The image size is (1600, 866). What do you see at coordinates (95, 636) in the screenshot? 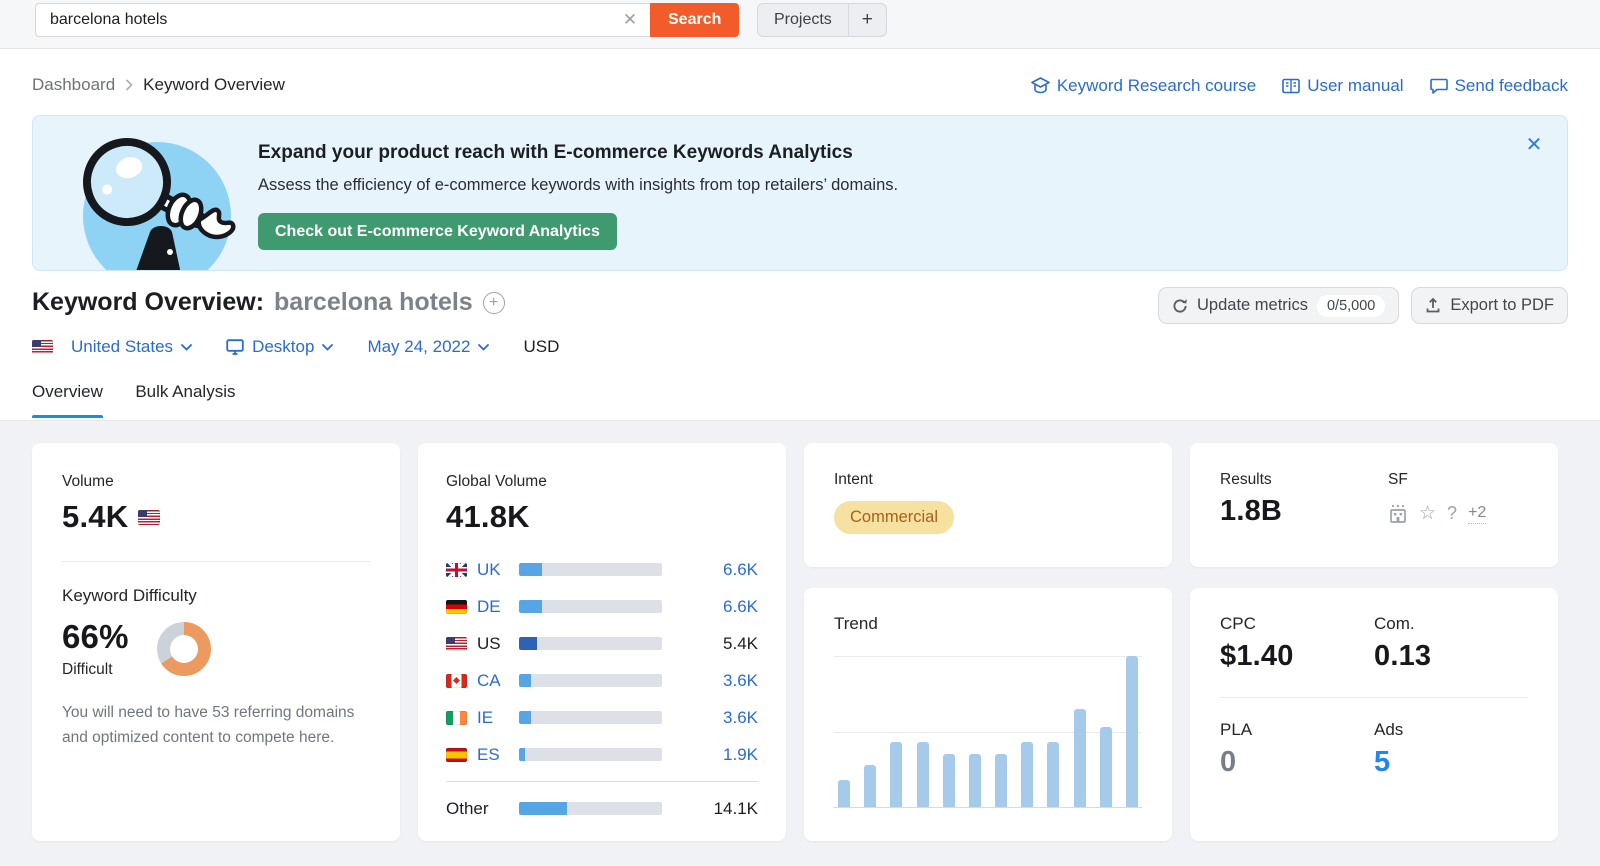
I see `kd-value: 66%` at bounding box center [95, 636].